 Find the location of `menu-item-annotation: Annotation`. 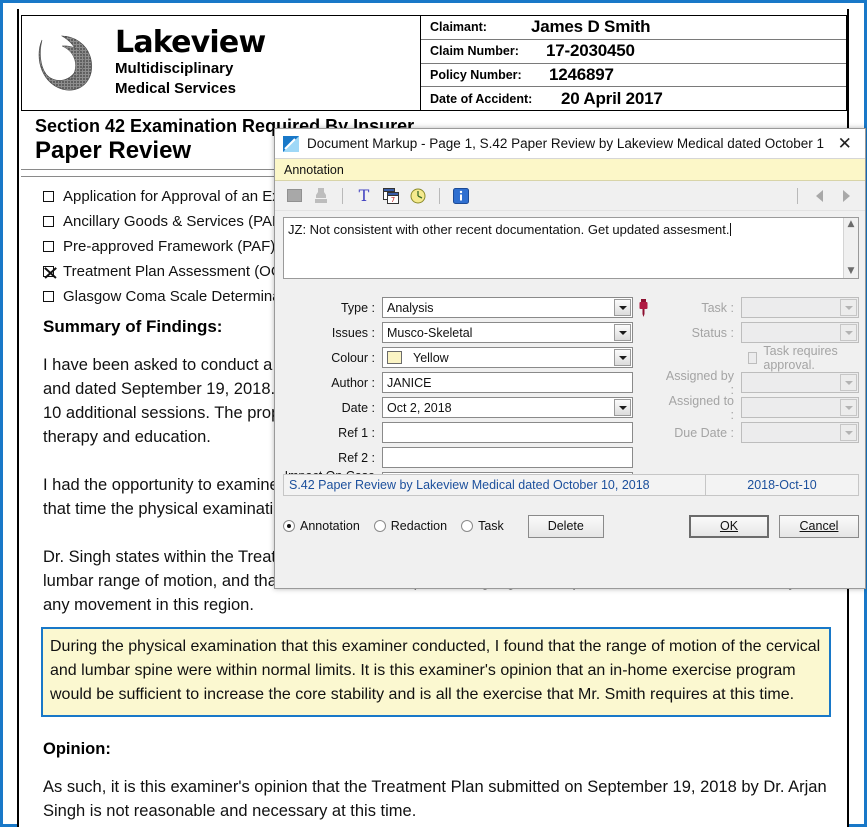

menu-item-annotation: Annotation is located at coordinates (314, 170).